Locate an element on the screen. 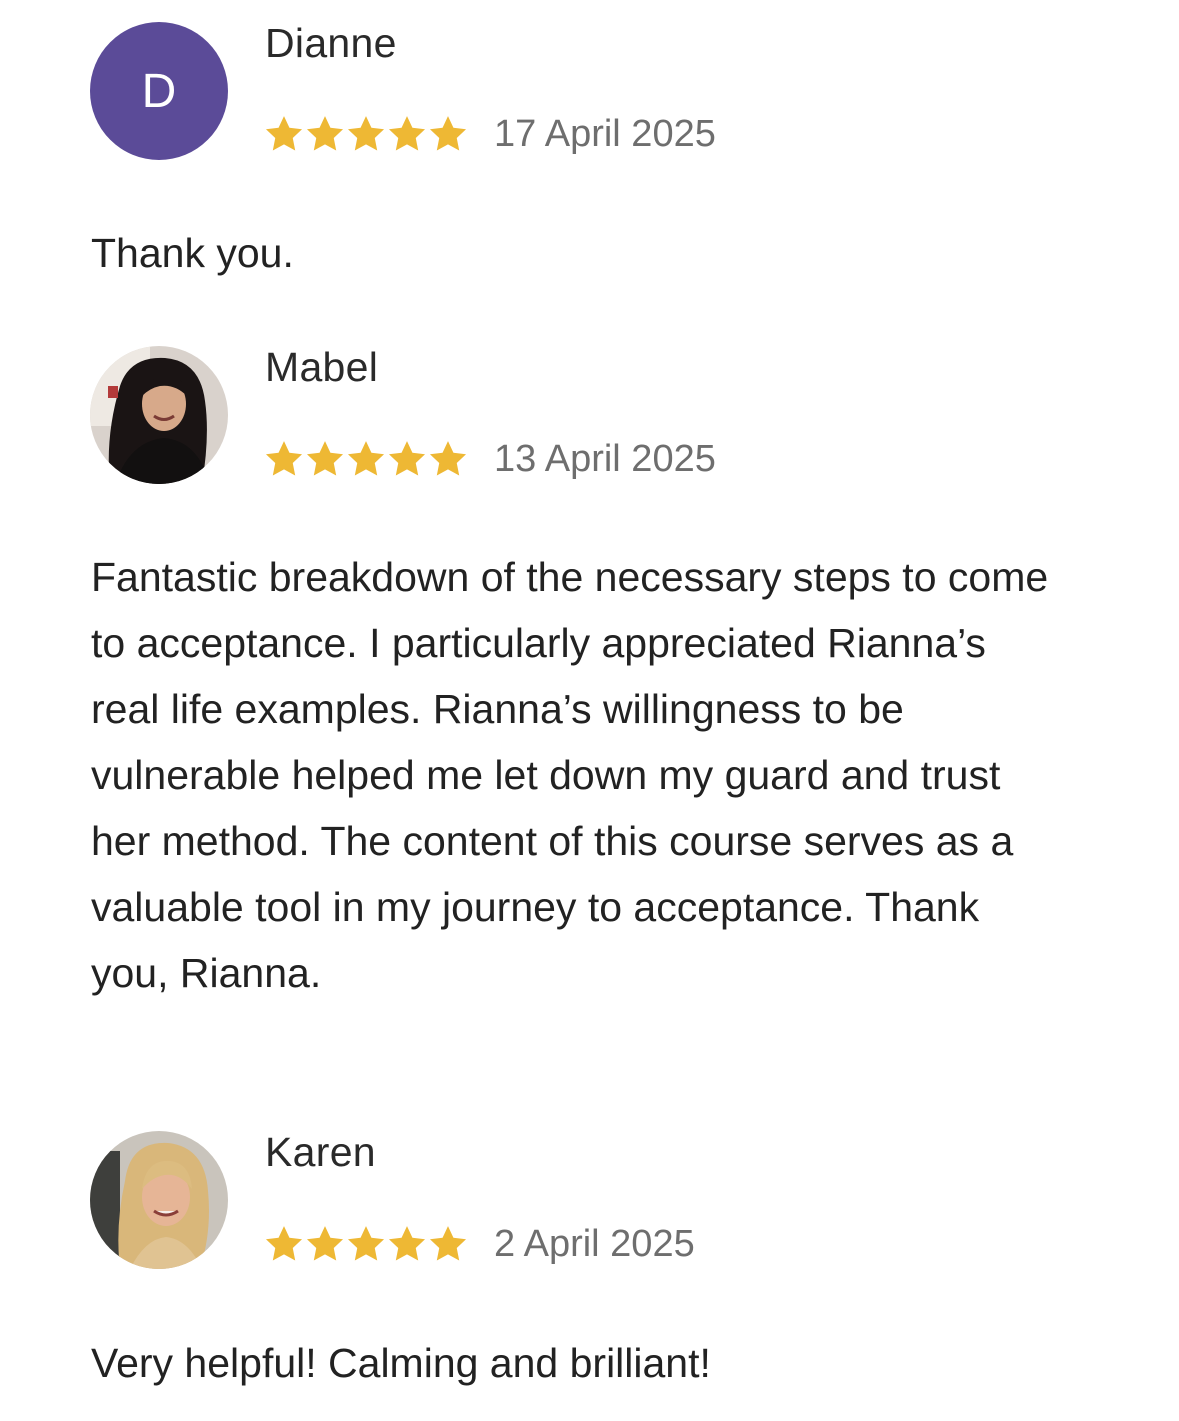 The width and height of the screenshot is (1179, 1421). reviewer-name: Karen is located at coordinates (320, 1152).